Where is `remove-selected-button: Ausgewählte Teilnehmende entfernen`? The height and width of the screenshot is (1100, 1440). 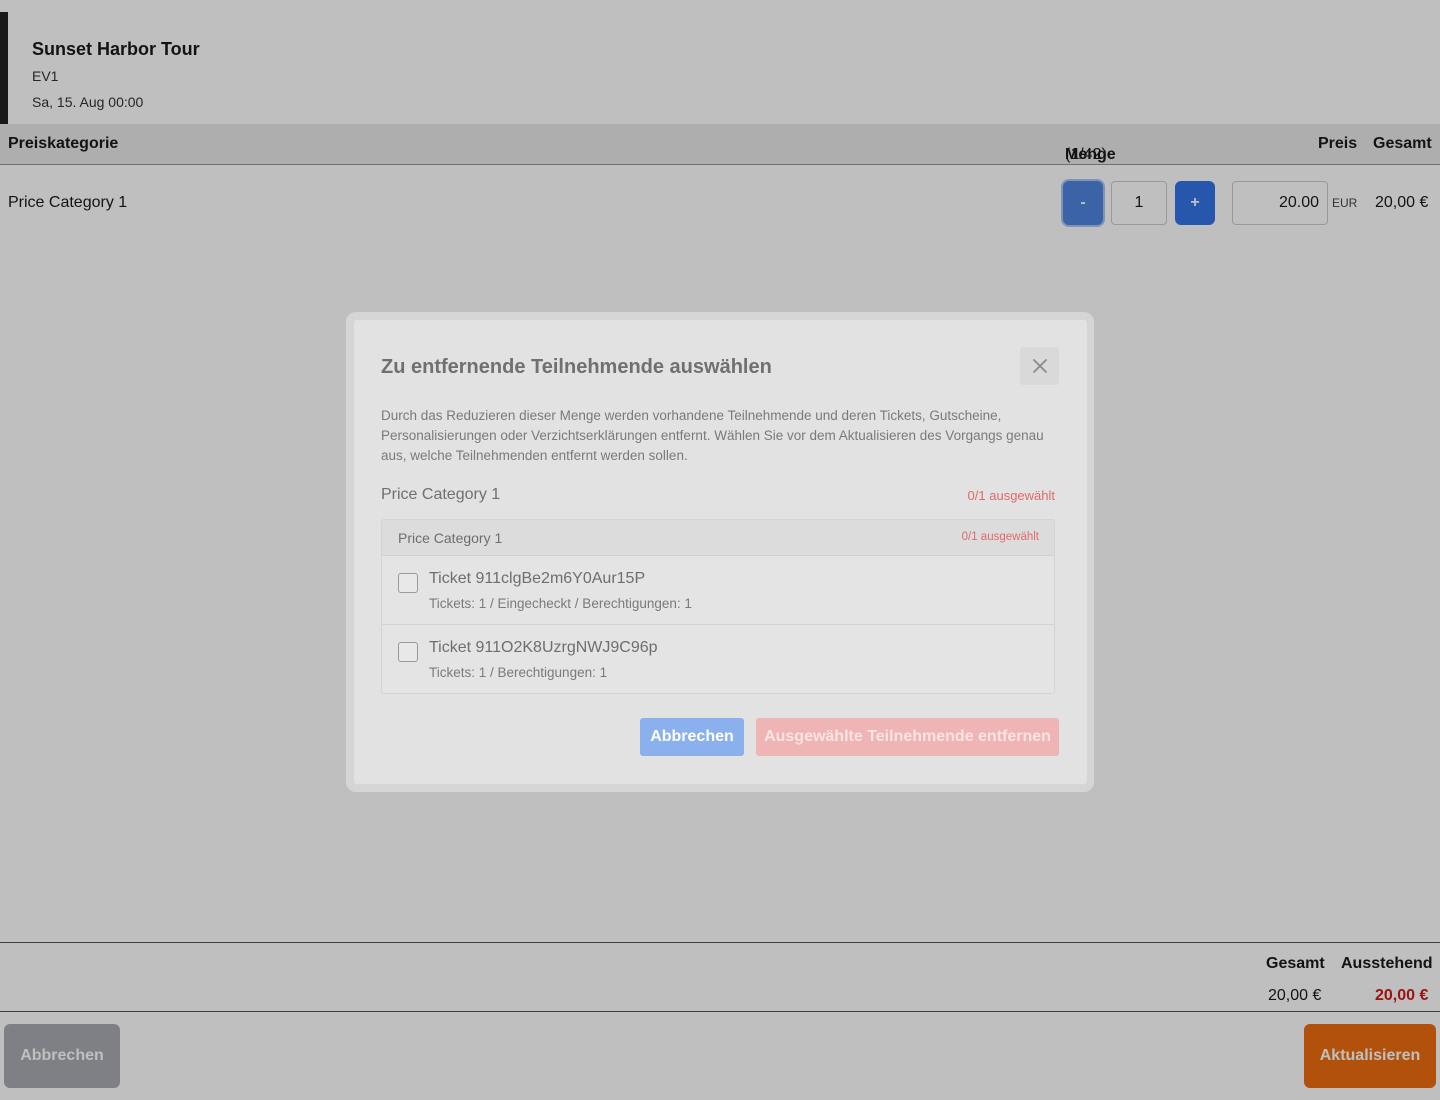
remove-selected-button: Ausgewählte Teilnehmende entfernen is located at coordinates (907, 737).